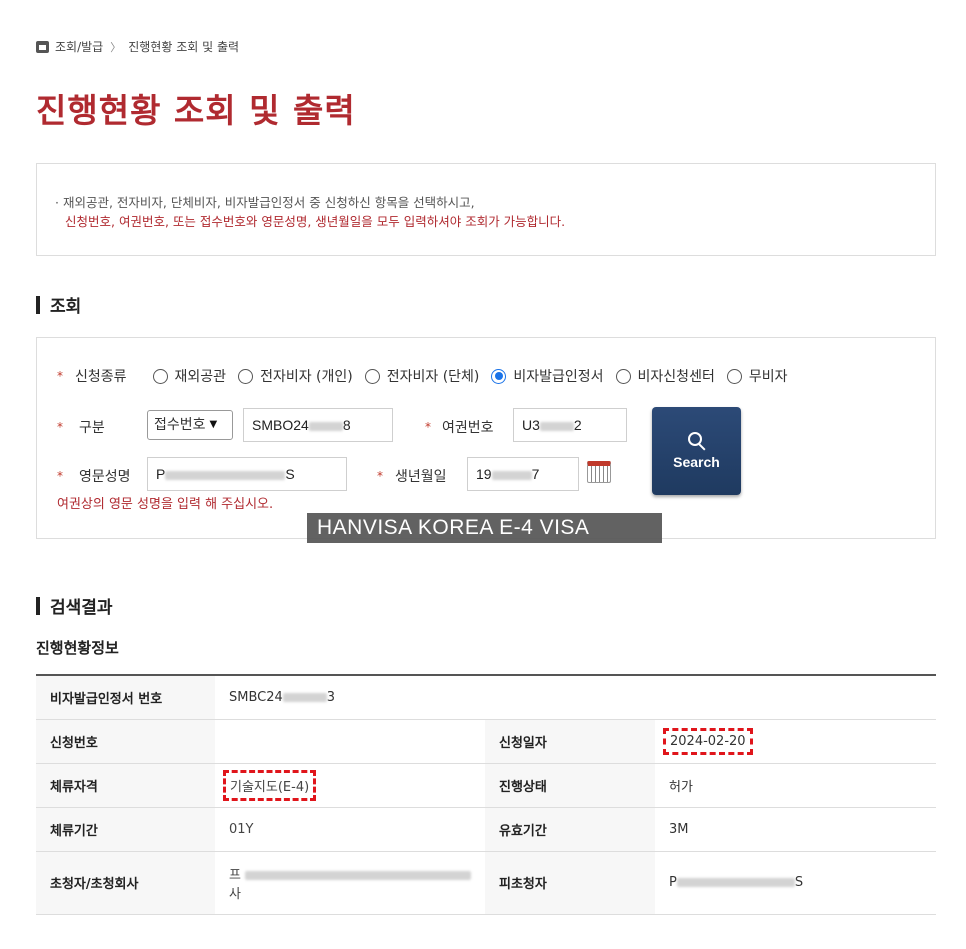  I want to click on search-button: Search, so click(696, 451).